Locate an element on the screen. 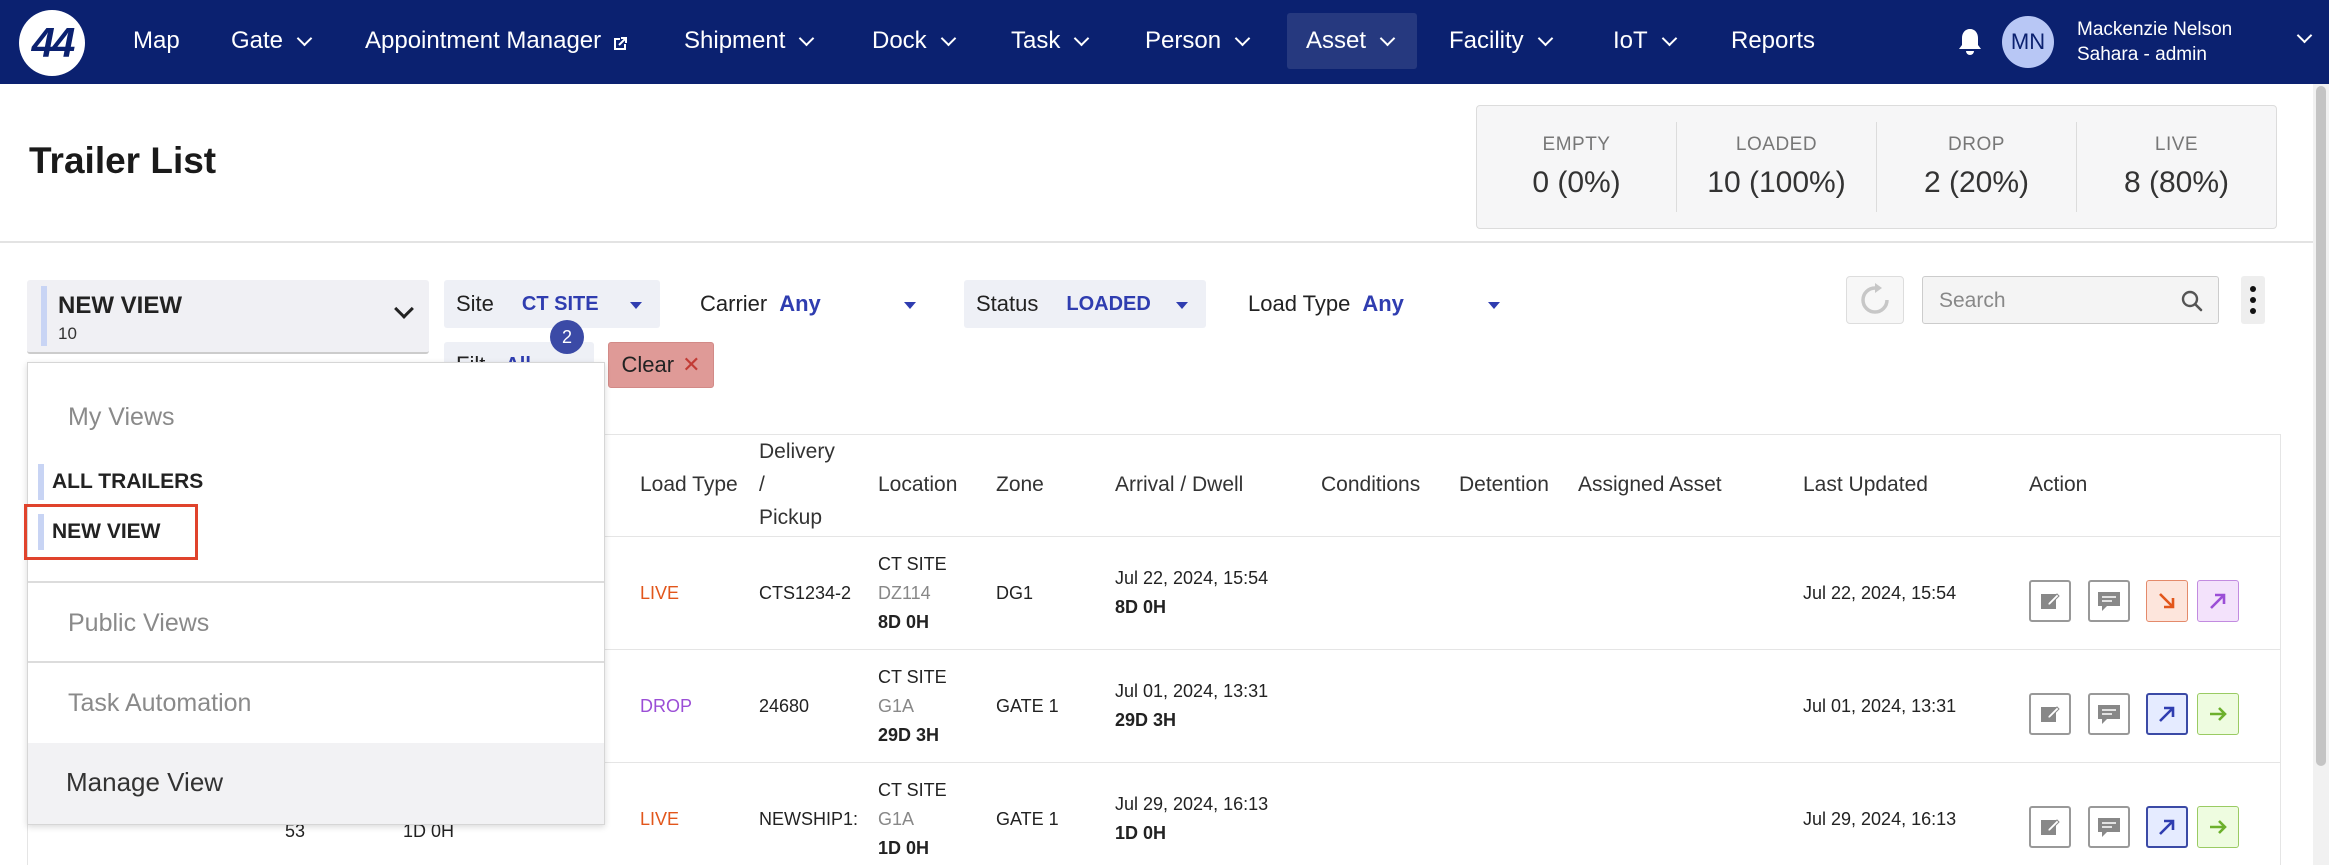 Image resolution: width=2329 pixels, height=865 pixels. dot-icon is located at coordinates (2253, 289).